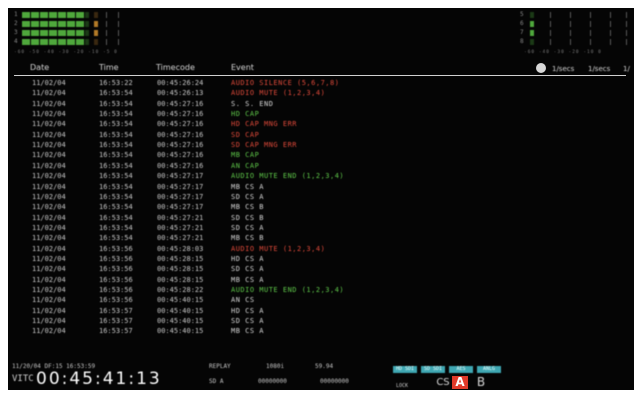 This screenshot has height=393, width=640. I want to click on log-timecode: 00:45:28:22, so click(180, 290).